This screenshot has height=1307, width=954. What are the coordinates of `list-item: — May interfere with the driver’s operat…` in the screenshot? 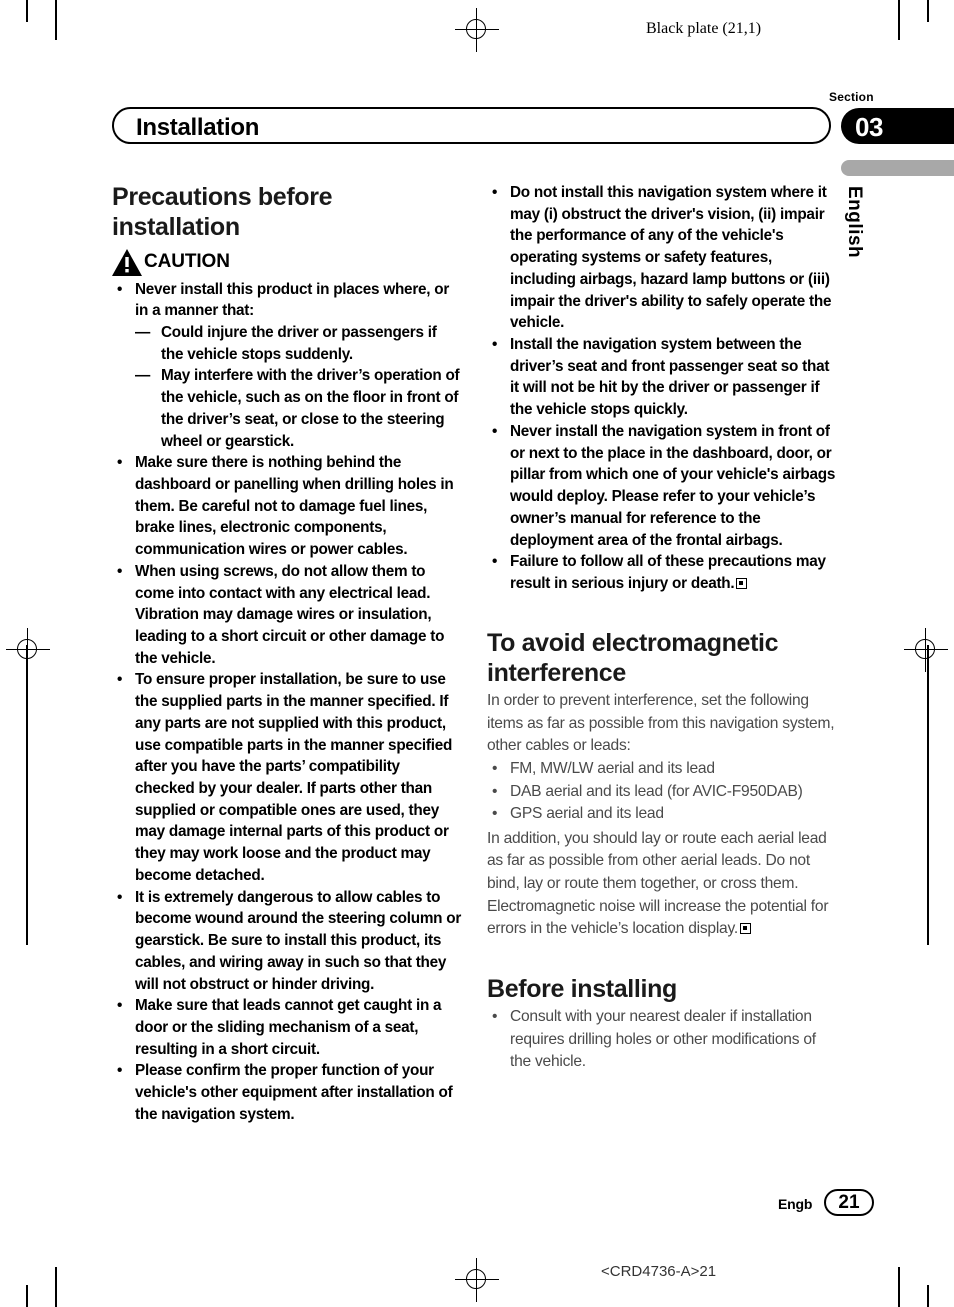 It's located at (298, 408).